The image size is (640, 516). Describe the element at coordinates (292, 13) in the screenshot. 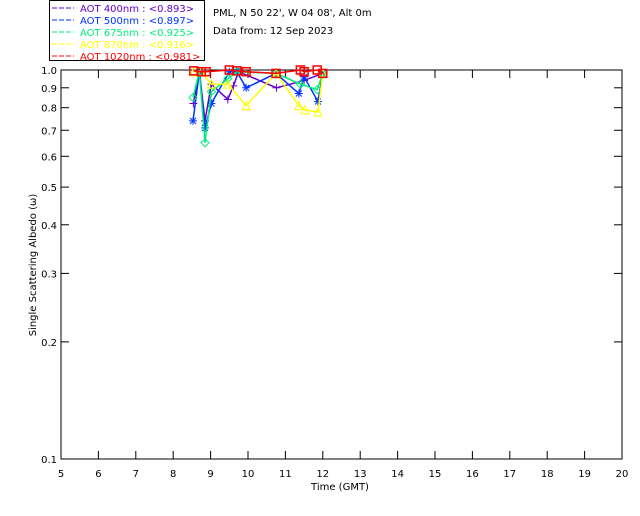

I see `chart-title-line-1: PML, N 50 22', W 04 08', Alt 0m` at that location.